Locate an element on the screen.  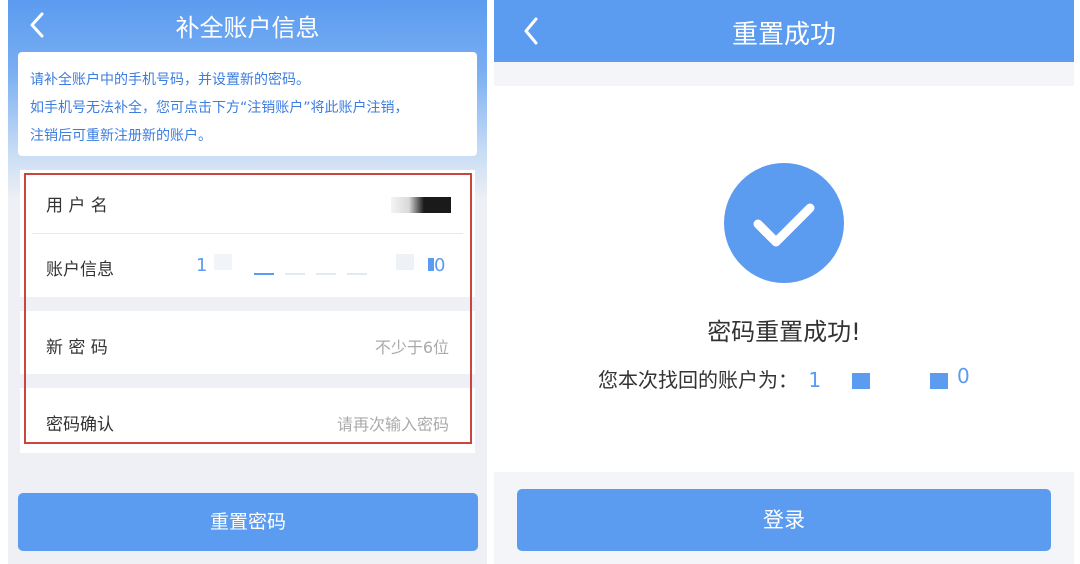
username-masked-value is located at coordinates (421, 205).